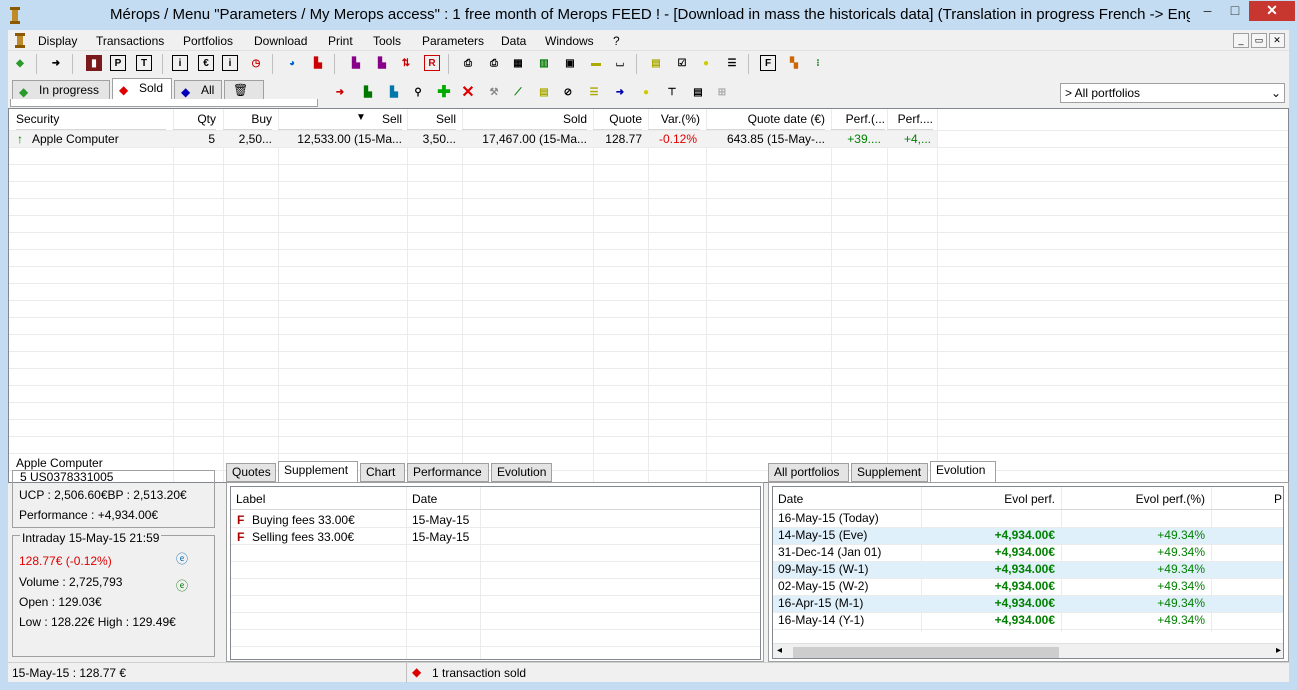 This screenshot has width=1297, height=690. Describe the element at coordinates (56, 63) in the screenshot. I see `export-icon: ➜` at that location.